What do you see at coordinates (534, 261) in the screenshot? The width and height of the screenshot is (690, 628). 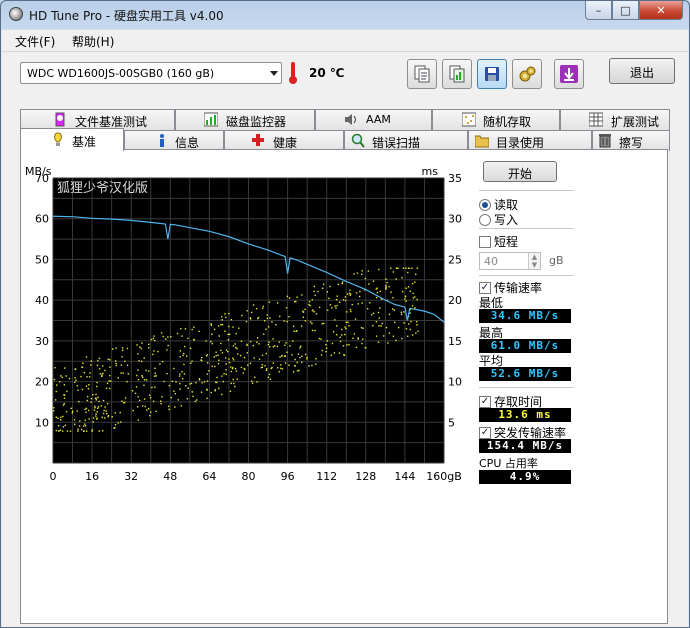 I see `spin-arrows-icon: ▲ ▼` at bounding box center [534, 261].